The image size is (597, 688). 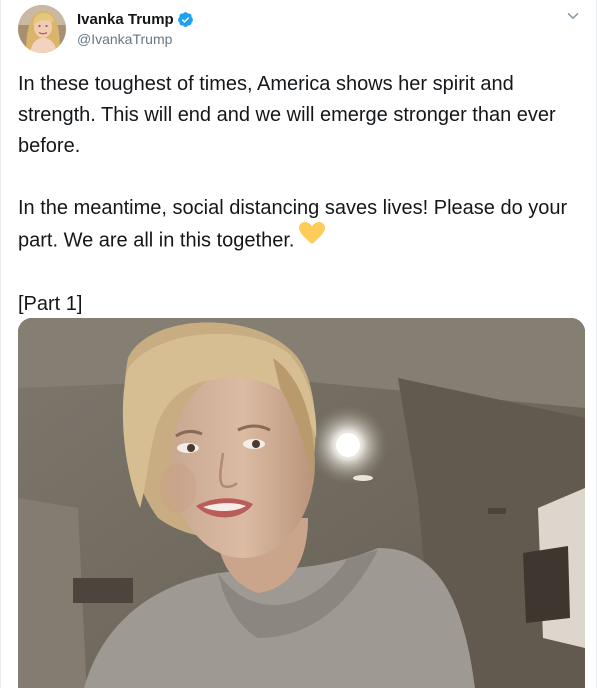 What do you see at coordinates (50, 304) in the screenshot?
I see `tweet-paragraph-3: [Part 1]` at bounding box center [50, 304].